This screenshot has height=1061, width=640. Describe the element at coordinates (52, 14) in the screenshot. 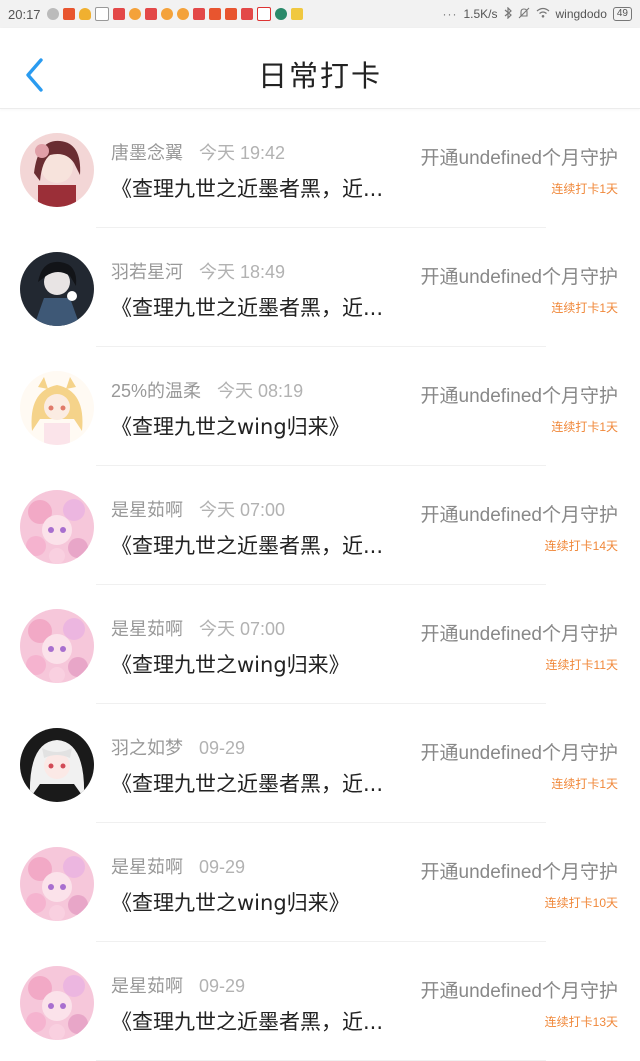

I see `wechat-icon` at that location.